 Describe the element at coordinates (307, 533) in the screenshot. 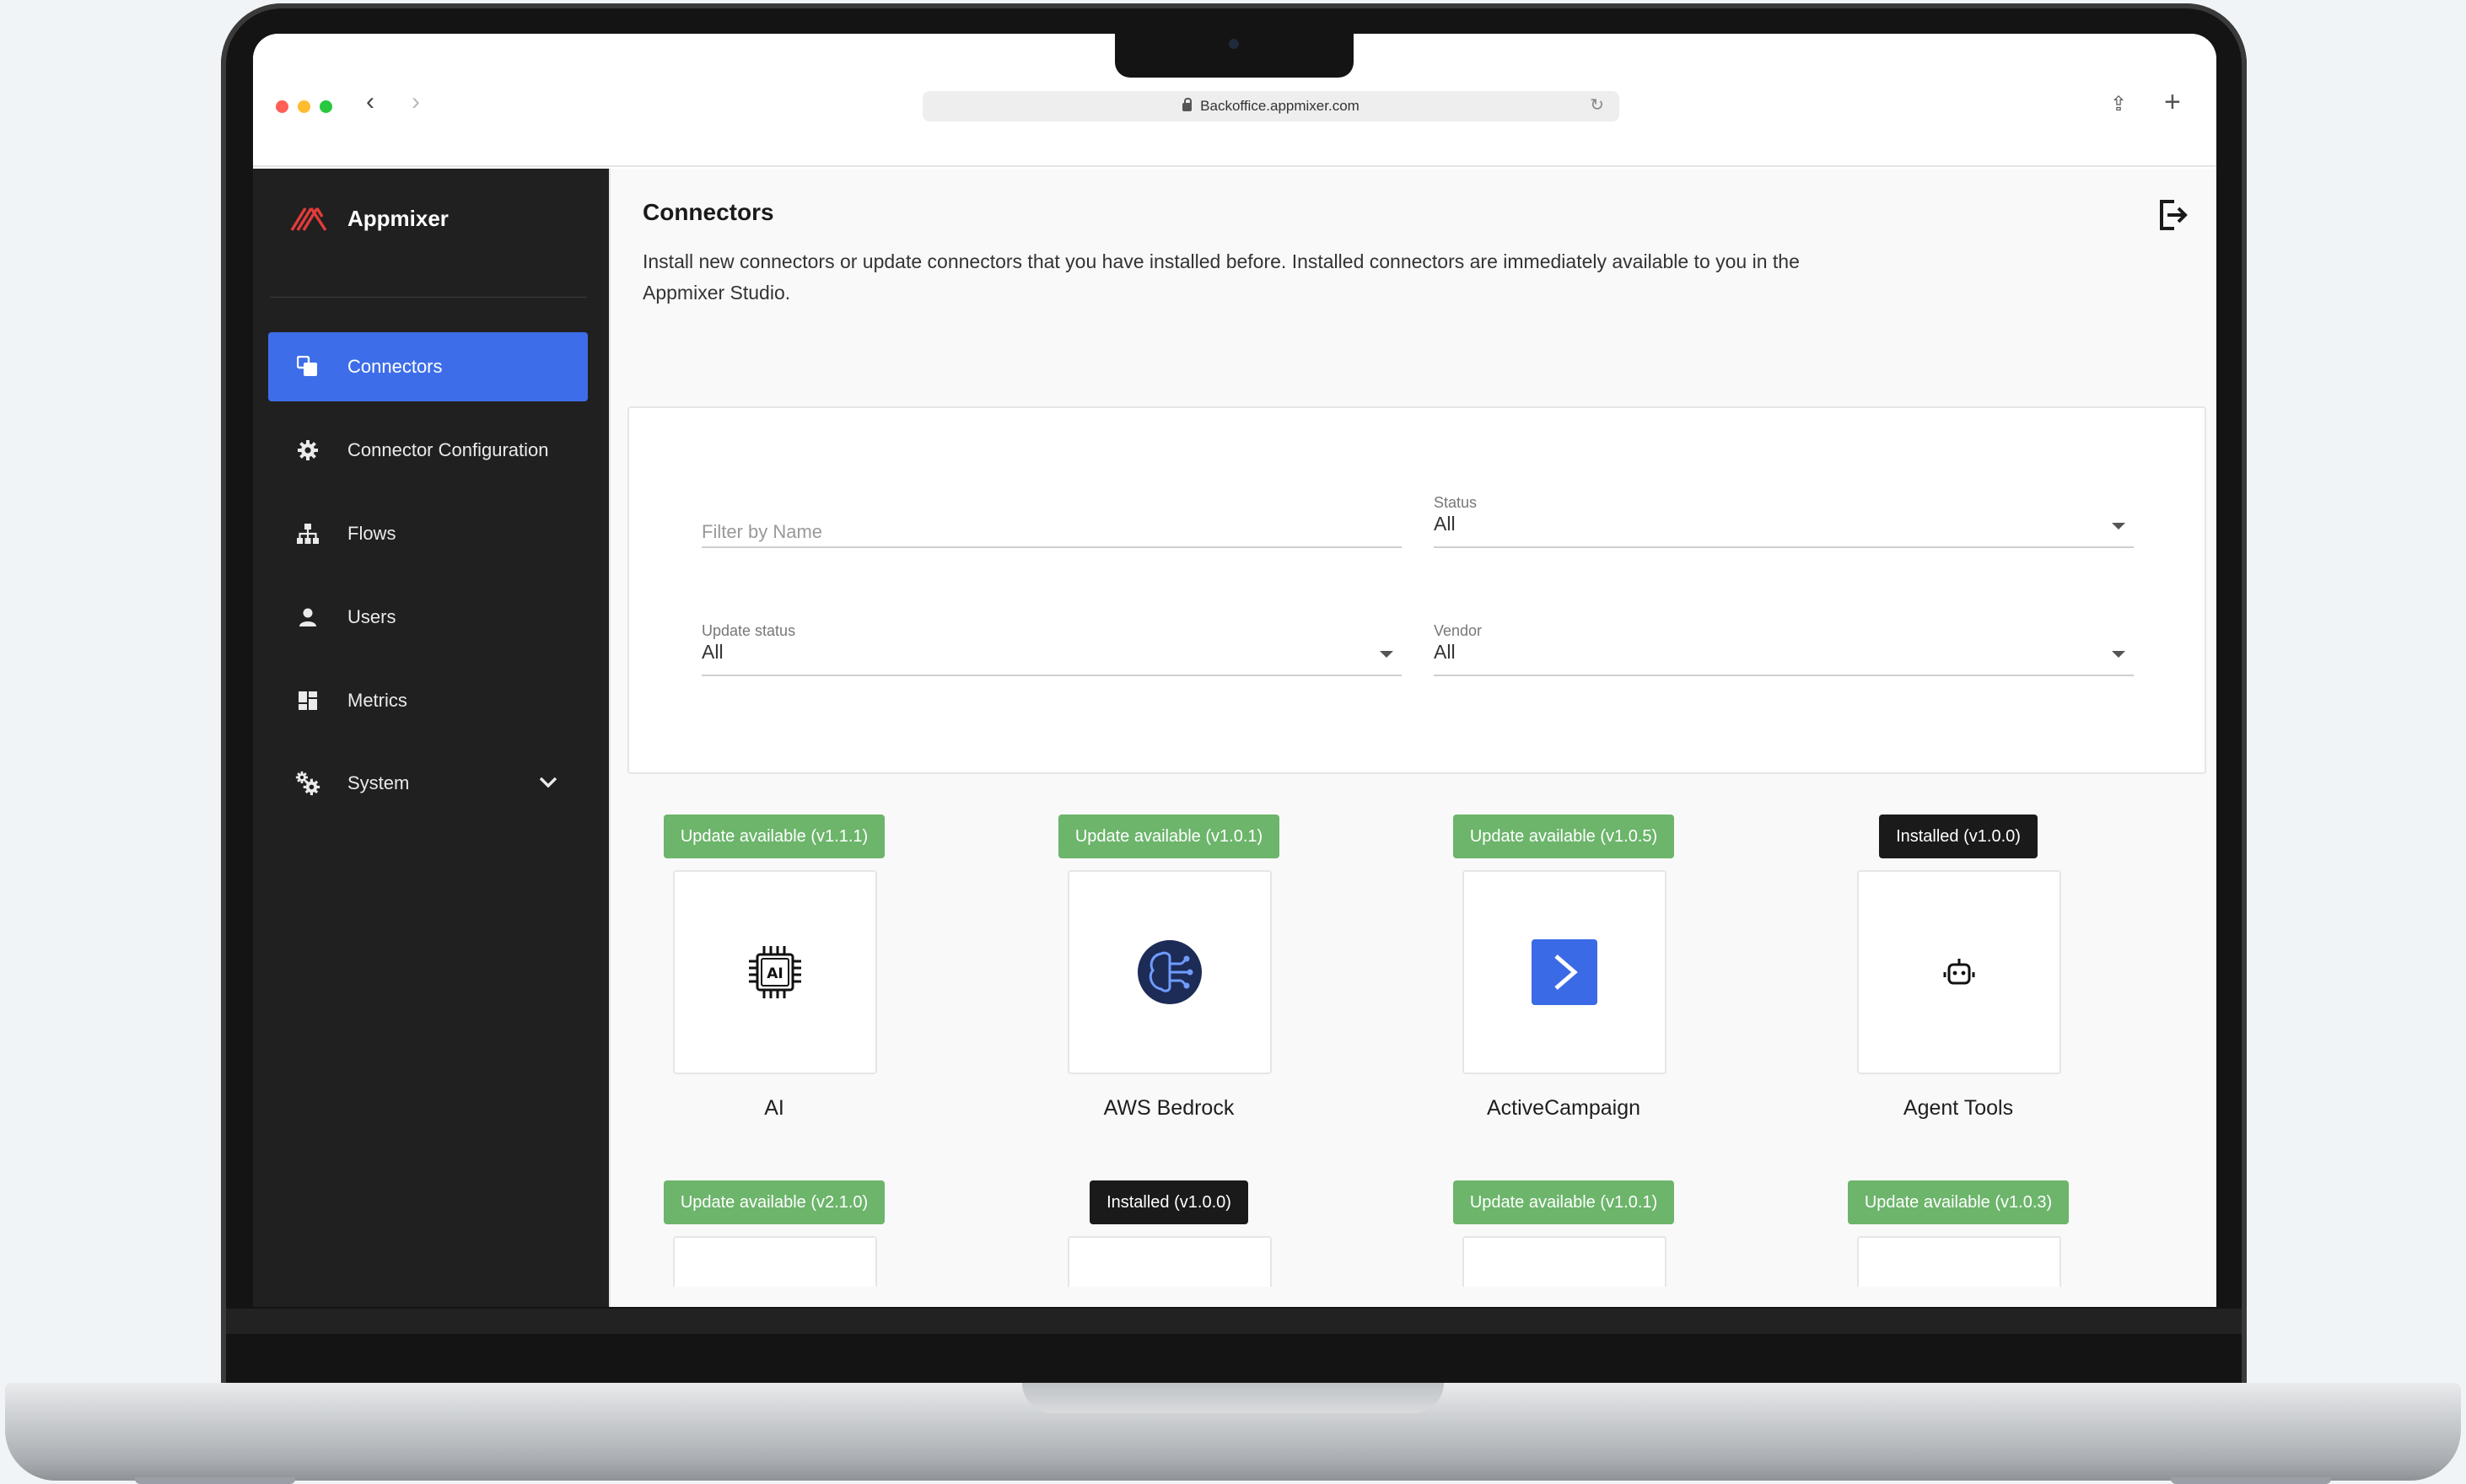

I see `sitemap-icon` at that location.